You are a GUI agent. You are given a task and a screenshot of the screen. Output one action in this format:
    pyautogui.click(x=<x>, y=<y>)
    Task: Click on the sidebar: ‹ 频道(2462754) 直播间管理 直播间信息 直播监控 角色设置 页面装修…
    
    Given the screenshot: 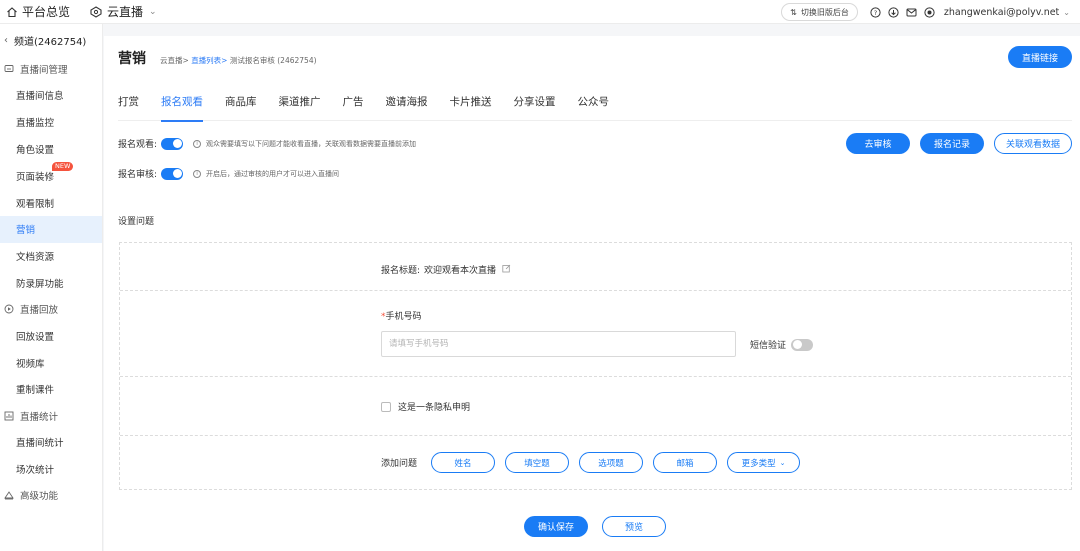 What is the action you would take?
    pyautogui.click(x=51, y=287)
    